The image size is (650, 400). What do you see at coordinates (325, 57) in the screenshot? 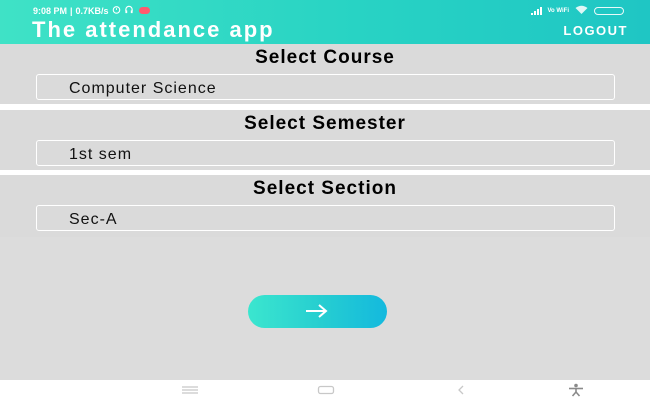
I see `course-title: Select Course` at bounding box center [325, 57].